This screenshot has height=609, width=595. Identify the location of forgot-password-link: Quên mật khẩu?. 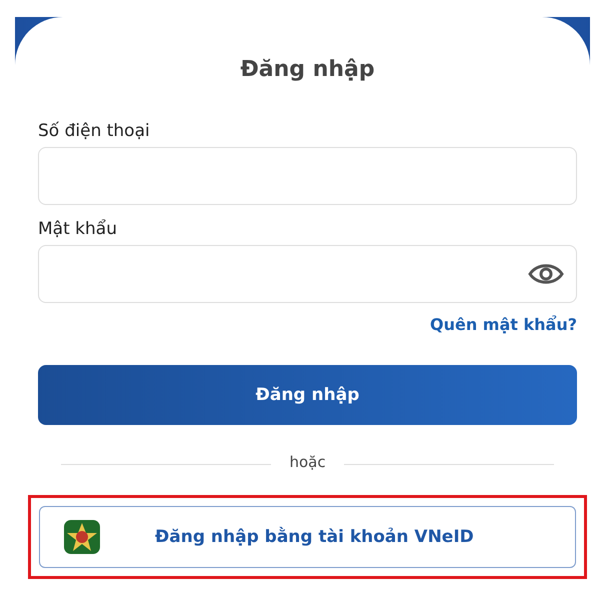
(503, 327).